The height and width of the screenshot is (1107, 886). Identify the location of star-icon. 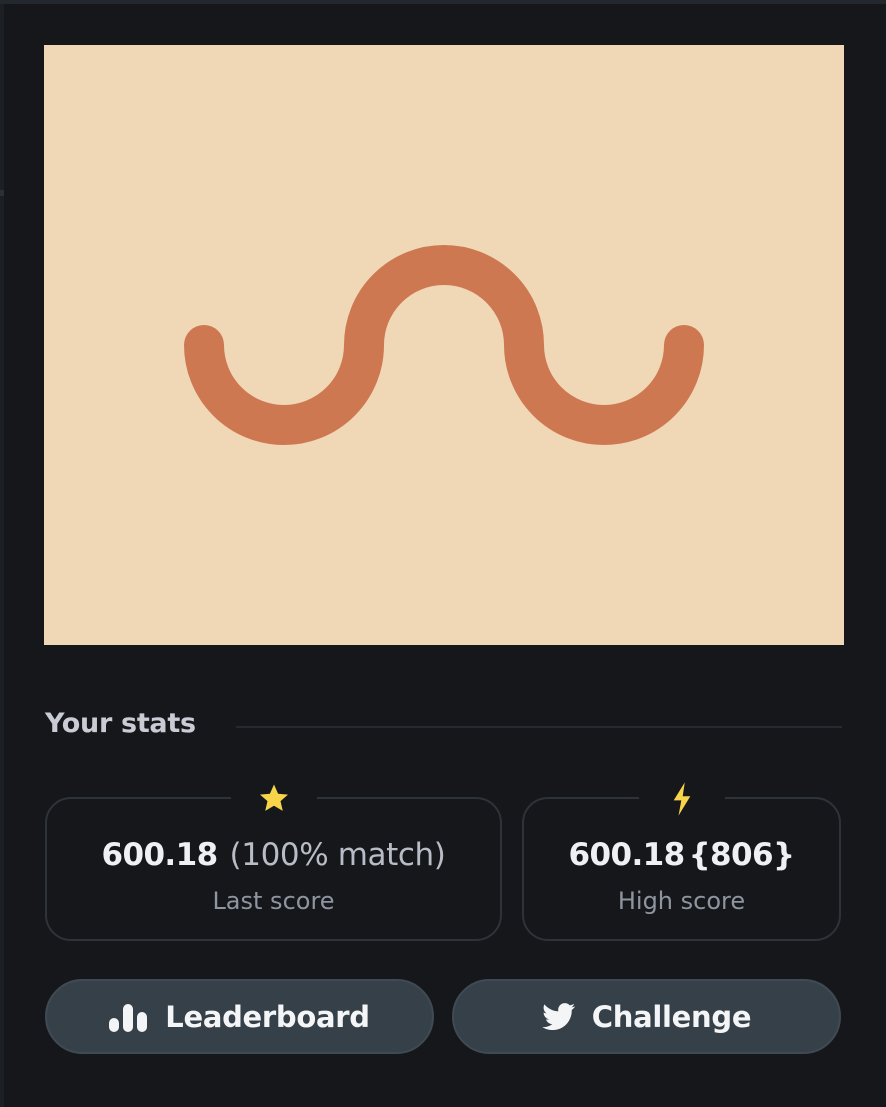
(274, 799).